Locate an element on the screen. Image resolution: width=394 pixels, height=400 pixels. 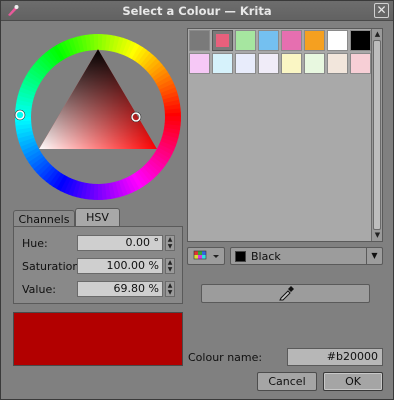
colour-name-input: #b20000 is located at coordinates (335, 357).